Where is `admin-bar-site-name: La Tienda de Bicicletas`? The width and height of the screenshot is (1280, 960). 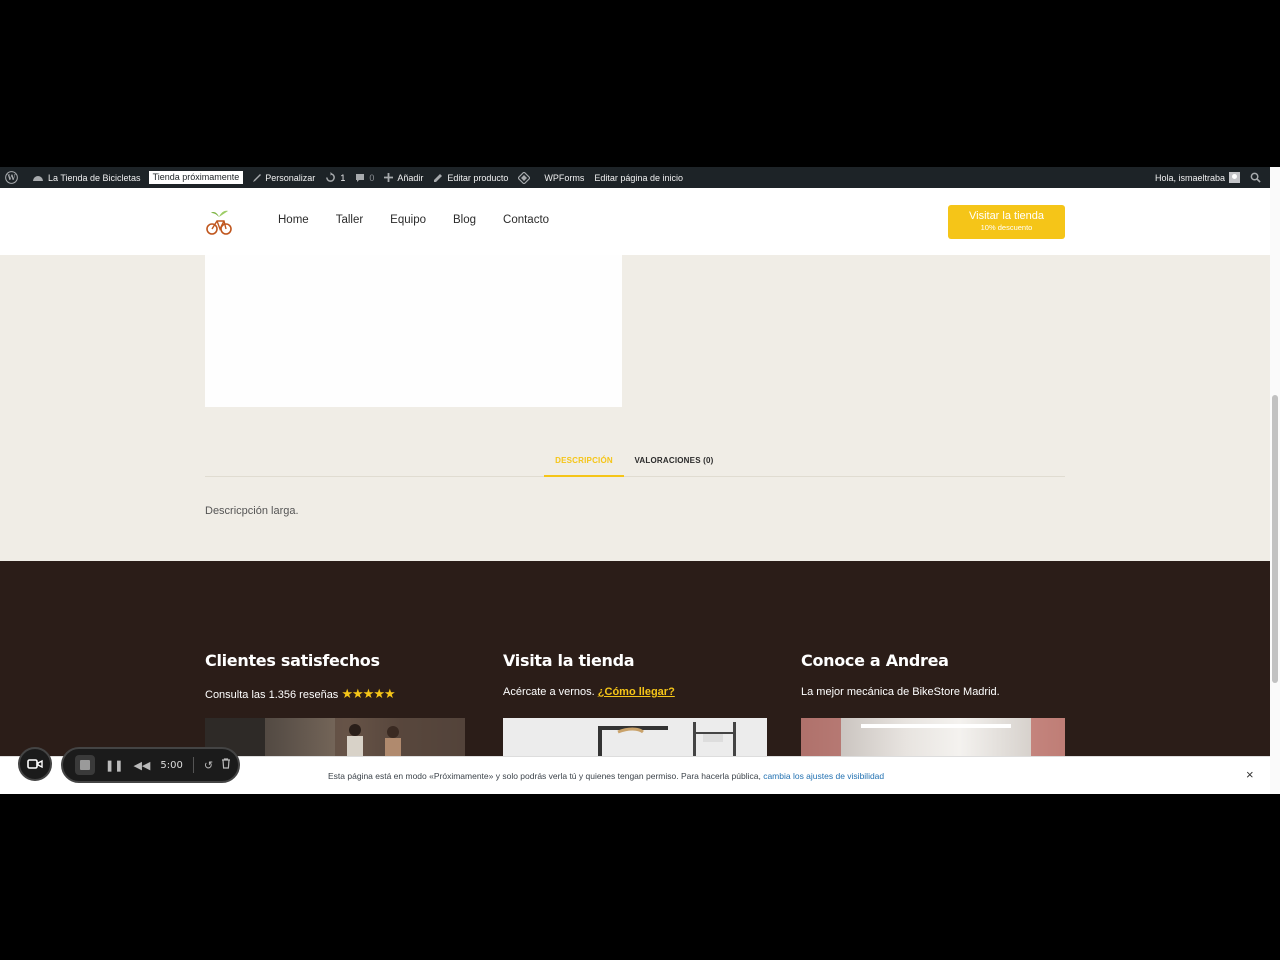
admin-bar-site-name: La Tienda de Bicicletas is located at coordinates (86, 177).